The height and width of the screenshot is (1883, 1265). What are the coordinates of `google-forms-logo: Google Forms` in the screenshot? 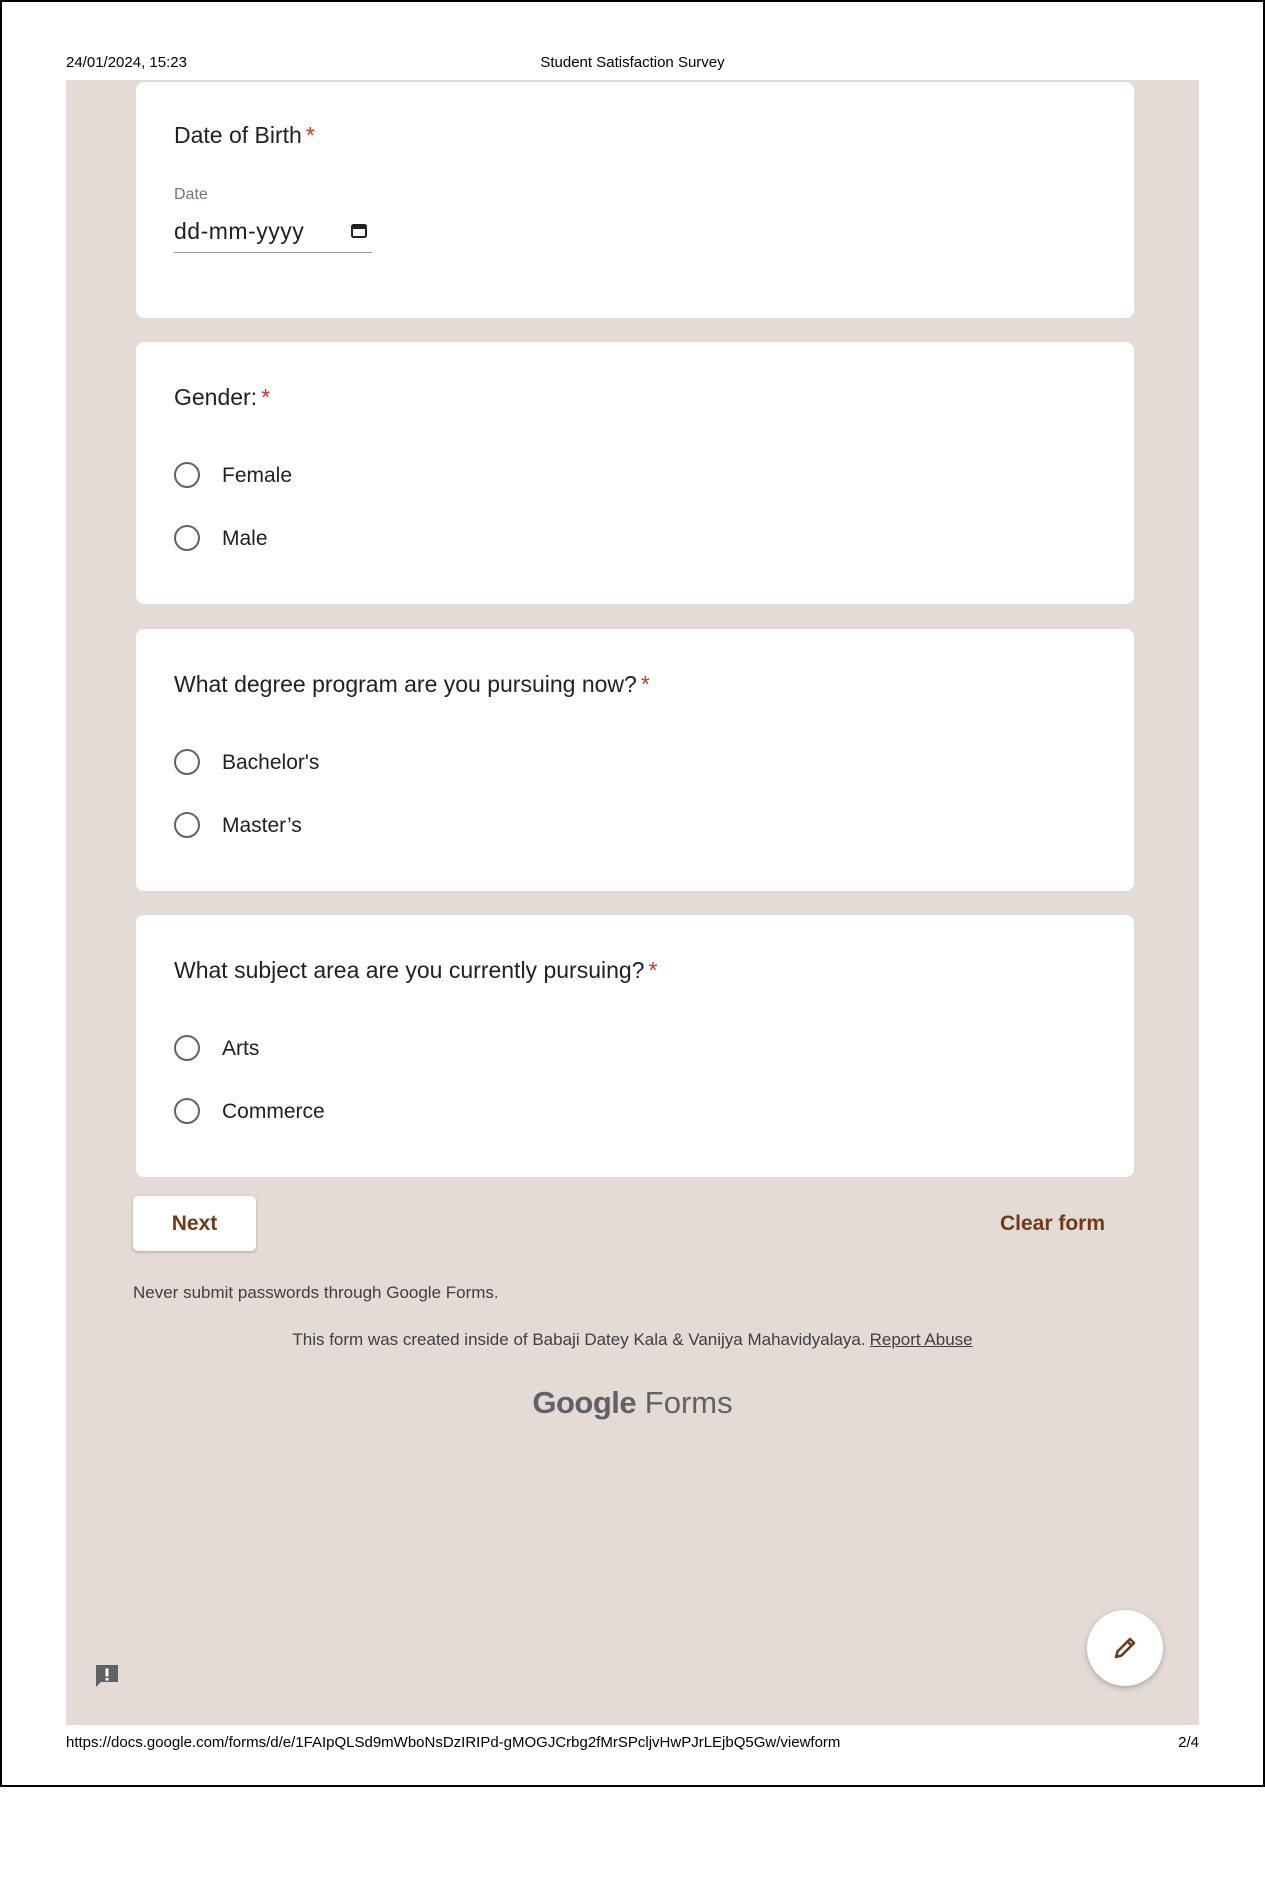 It's located at (632, 1403).